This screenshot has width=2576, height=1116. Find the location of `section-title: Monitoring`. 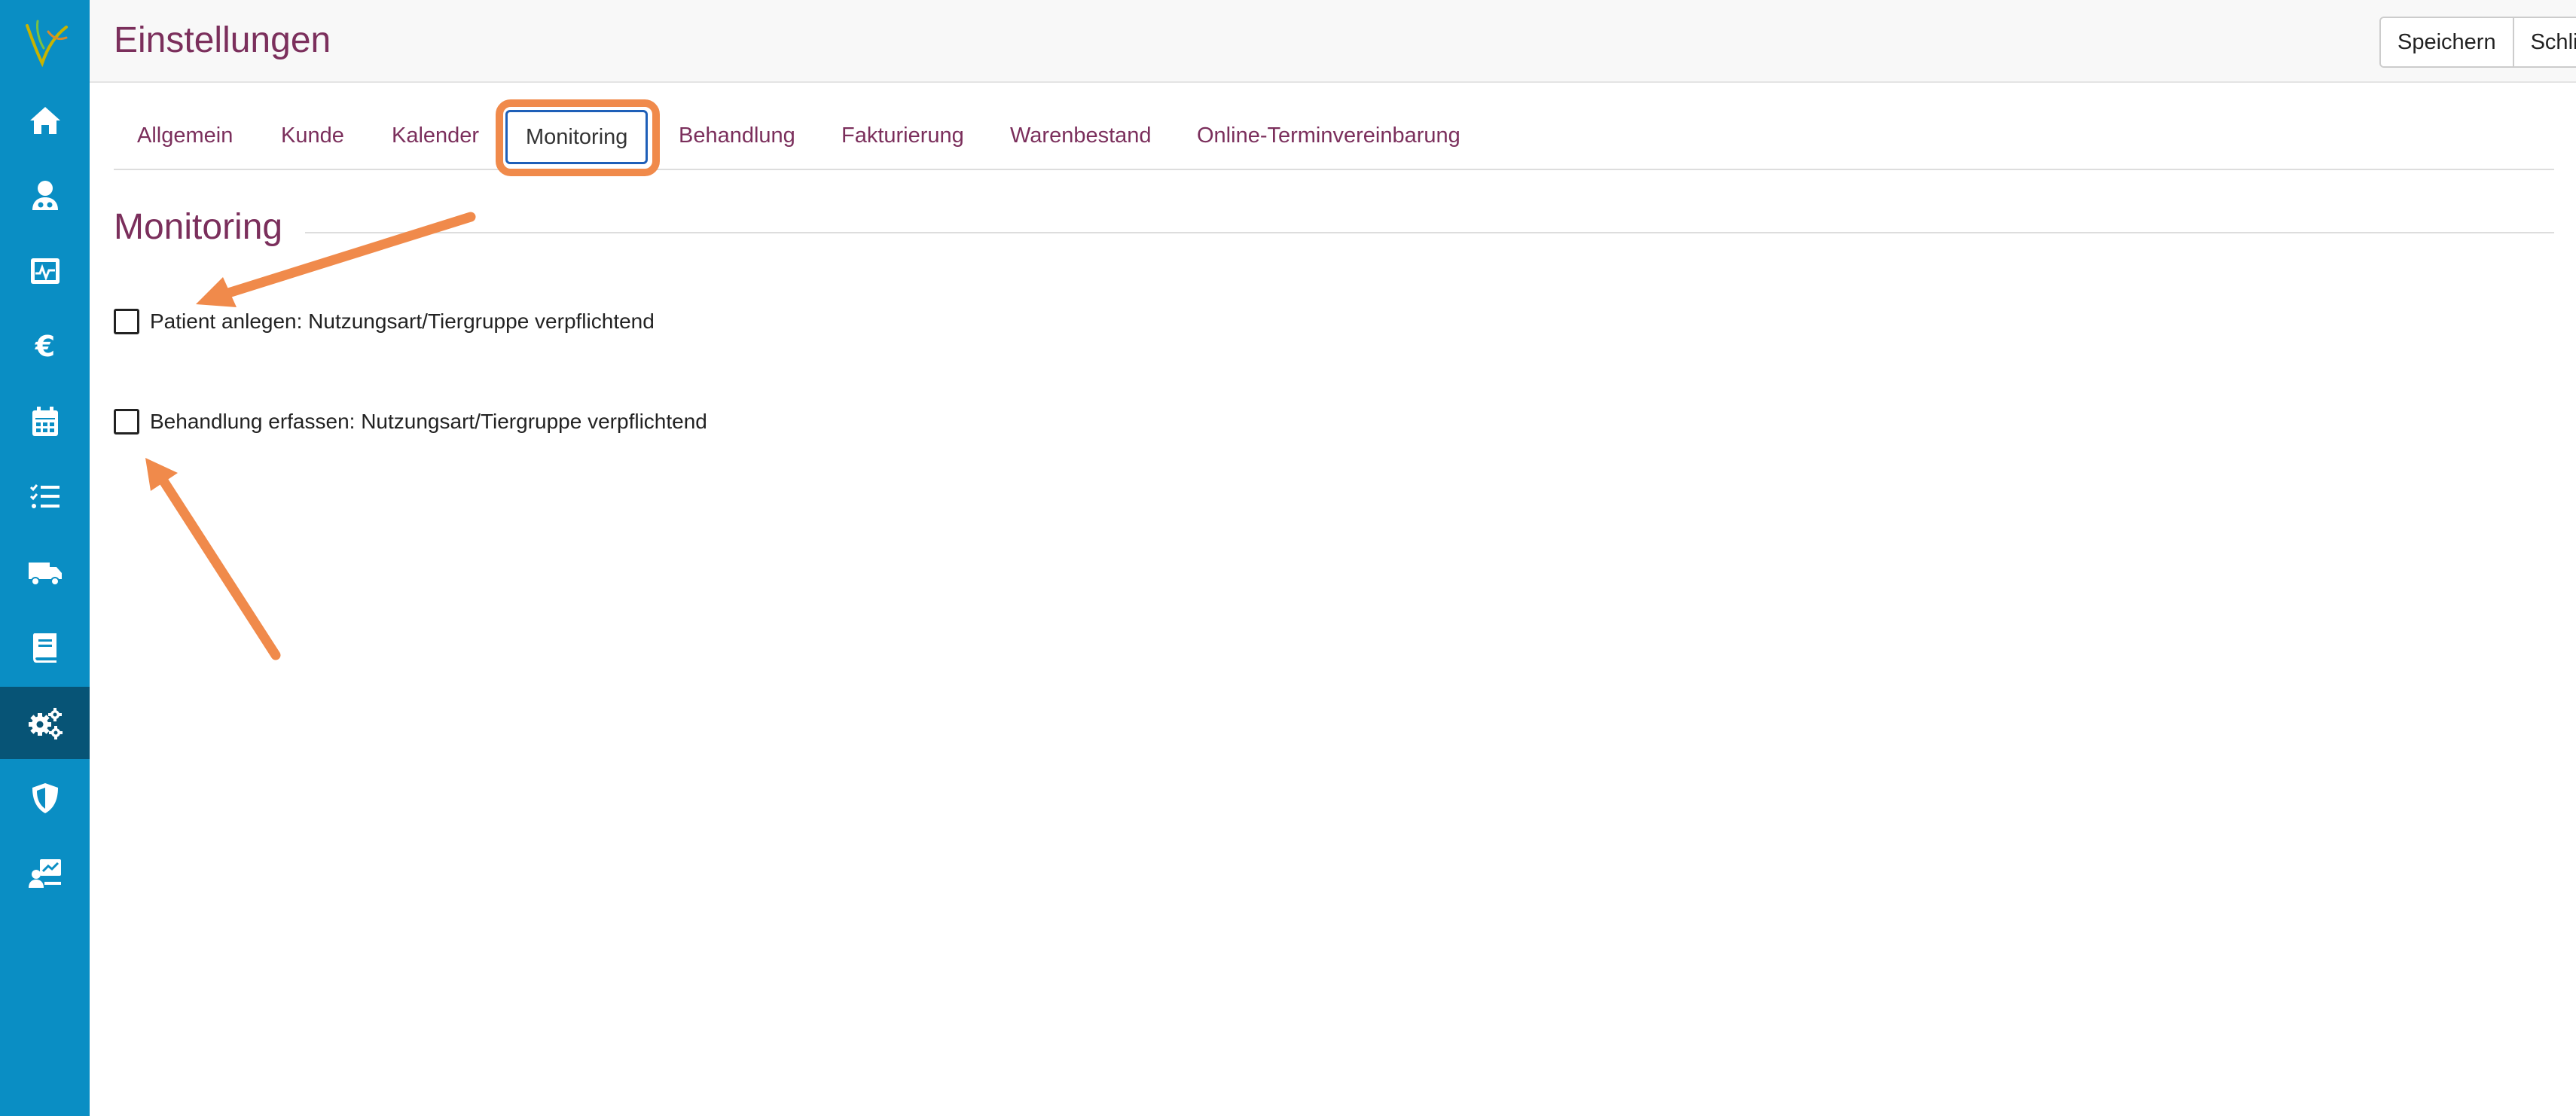

section-title: Monitoring is located at coordinates (199, 227).